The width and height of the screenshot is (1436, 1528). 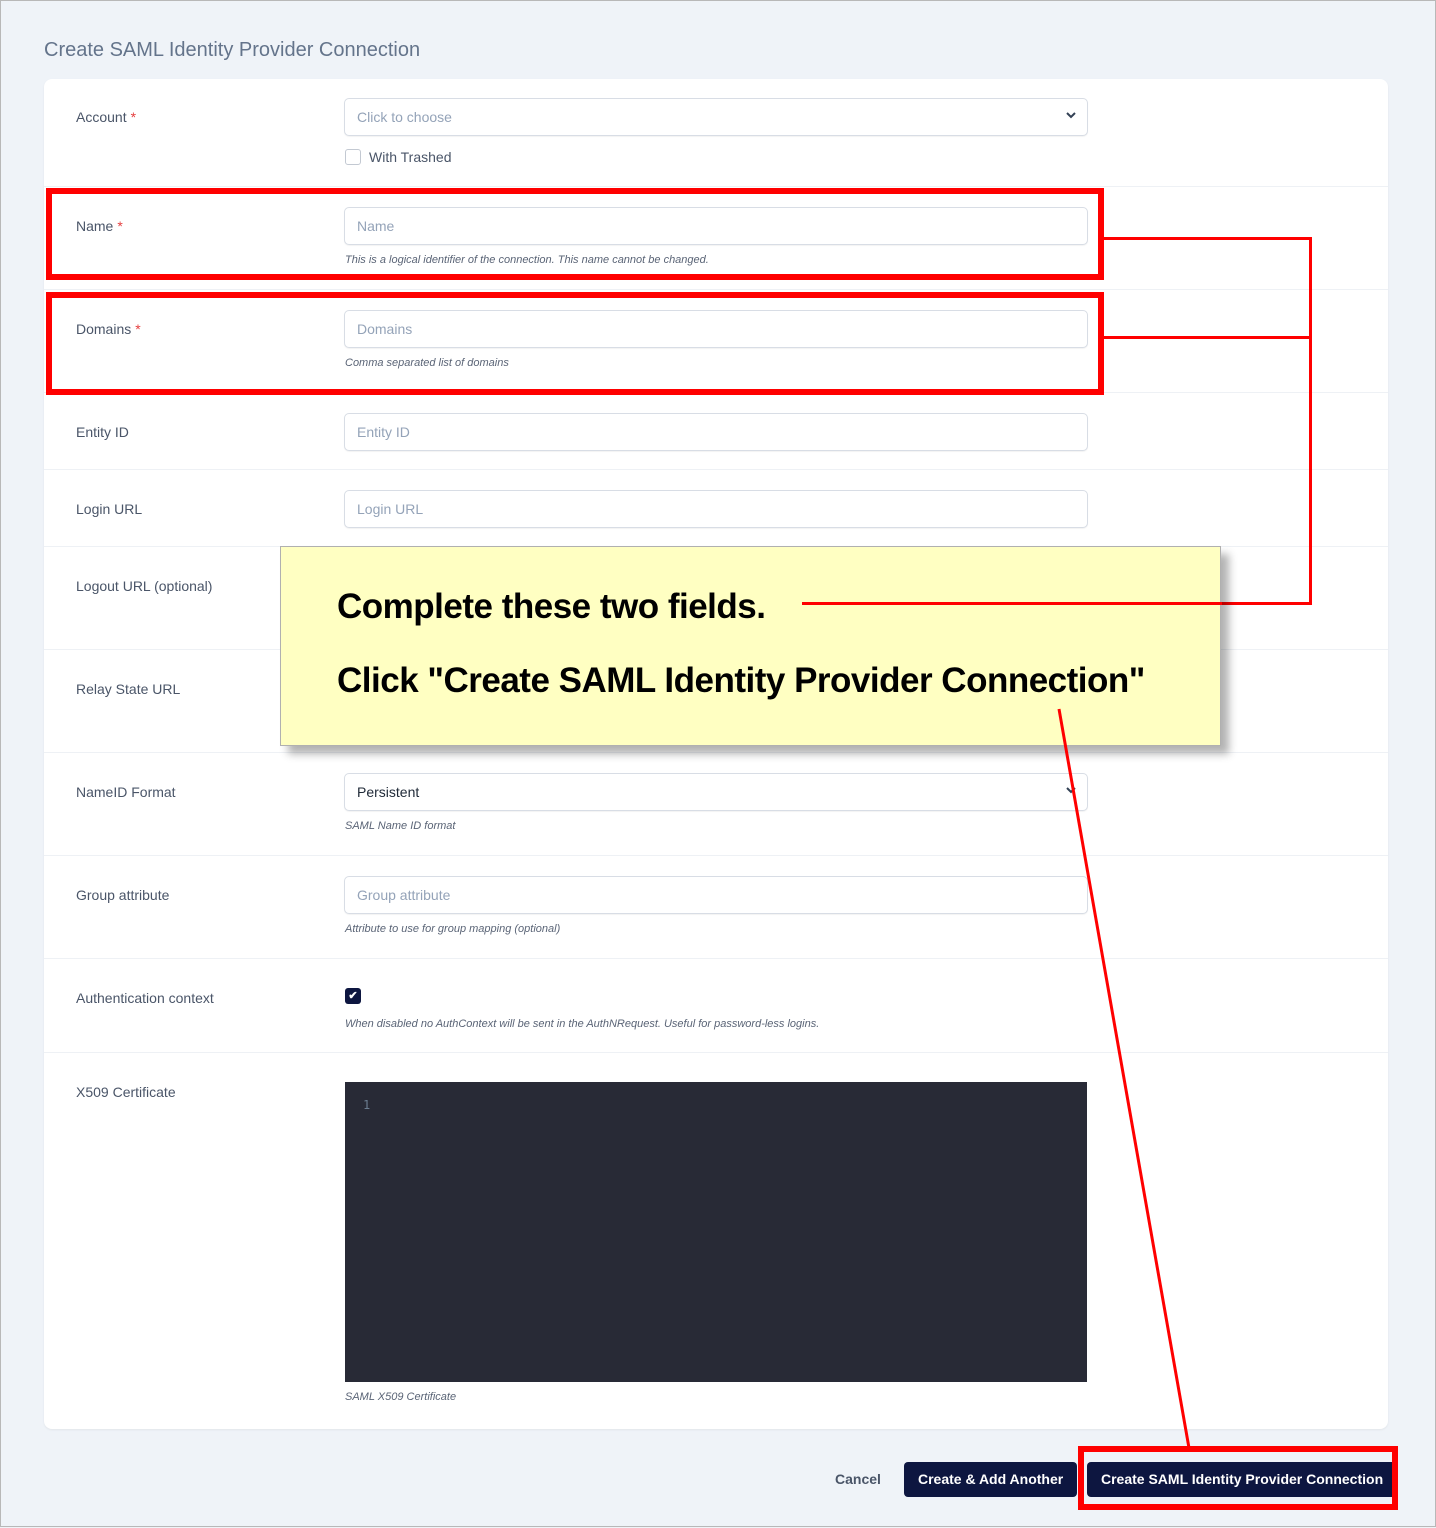 I want to click on auth-context-checkbox: ✔, so click(x=353, y=996).